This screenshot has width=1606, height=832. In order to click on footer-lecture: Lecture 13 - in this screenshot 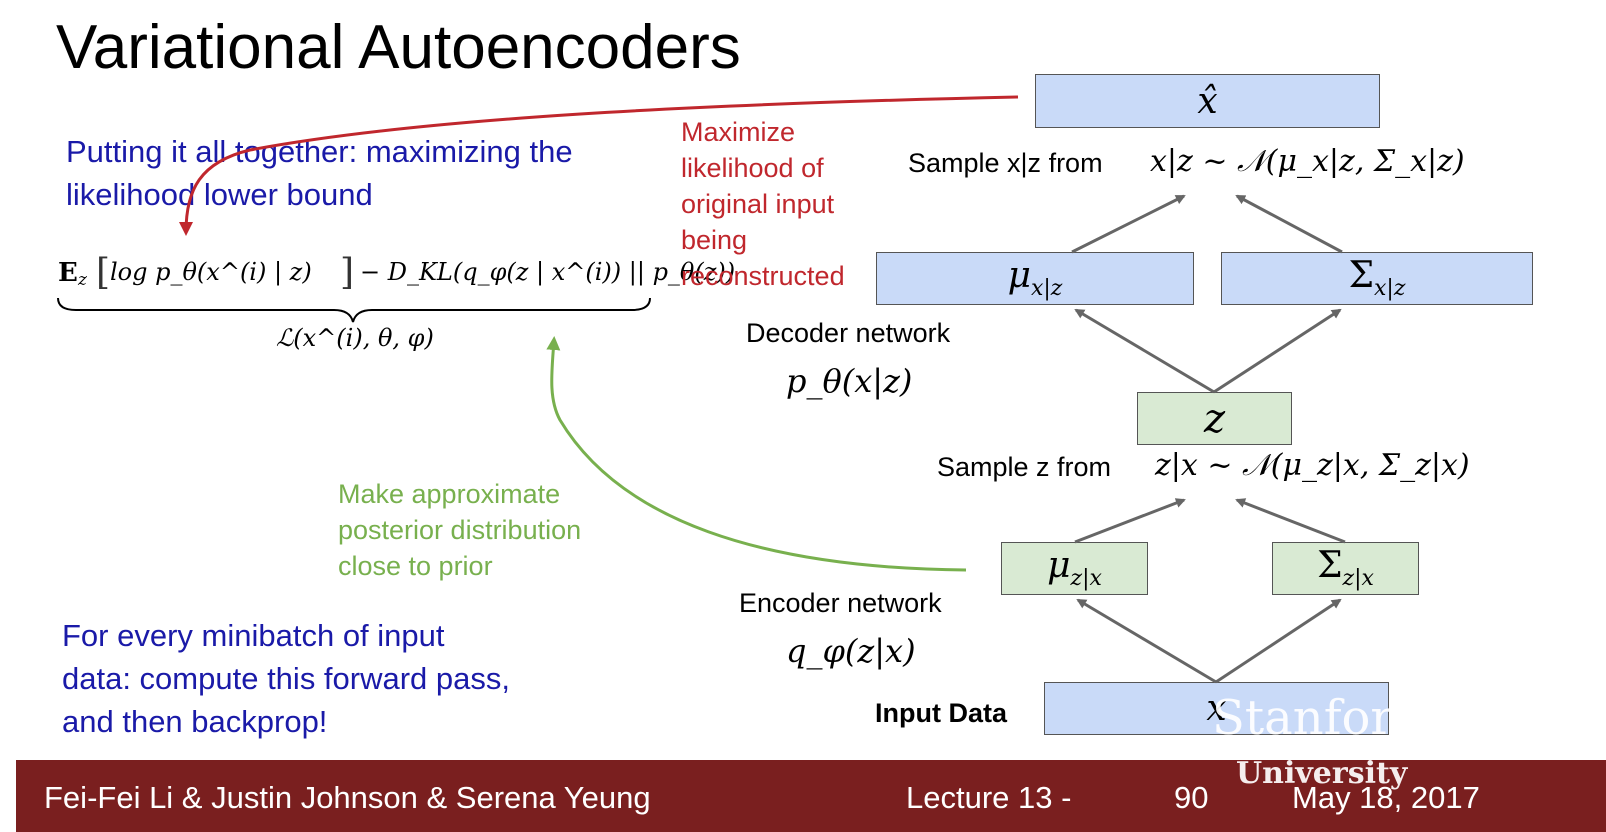, I will do `click(989, 797)`.